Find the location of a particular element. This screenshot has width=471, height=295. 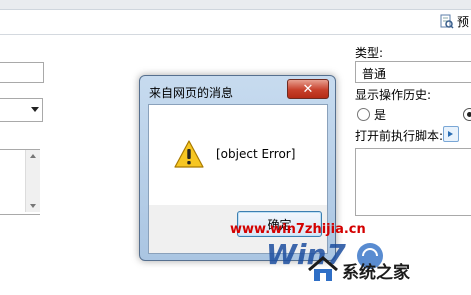

history-yes-label: 是 is located at coordinates (380, 115).